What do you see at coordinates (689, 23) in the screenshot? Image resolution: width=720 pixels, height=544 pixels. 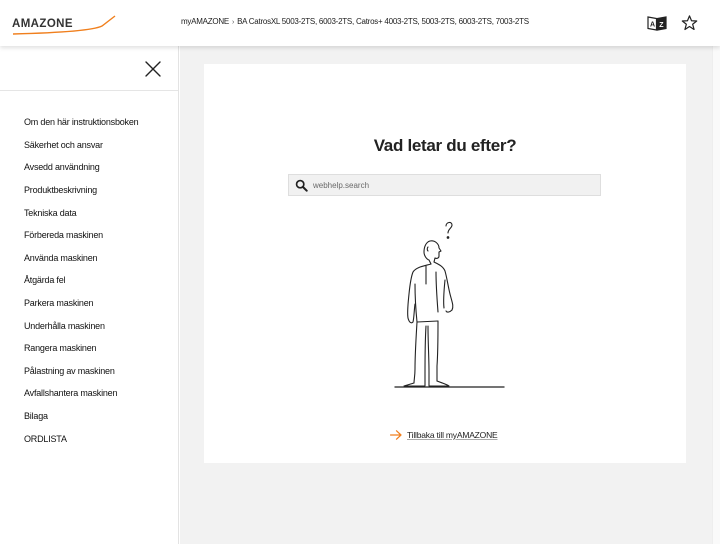 I see `star-icon` at bounding box center [689, 23].